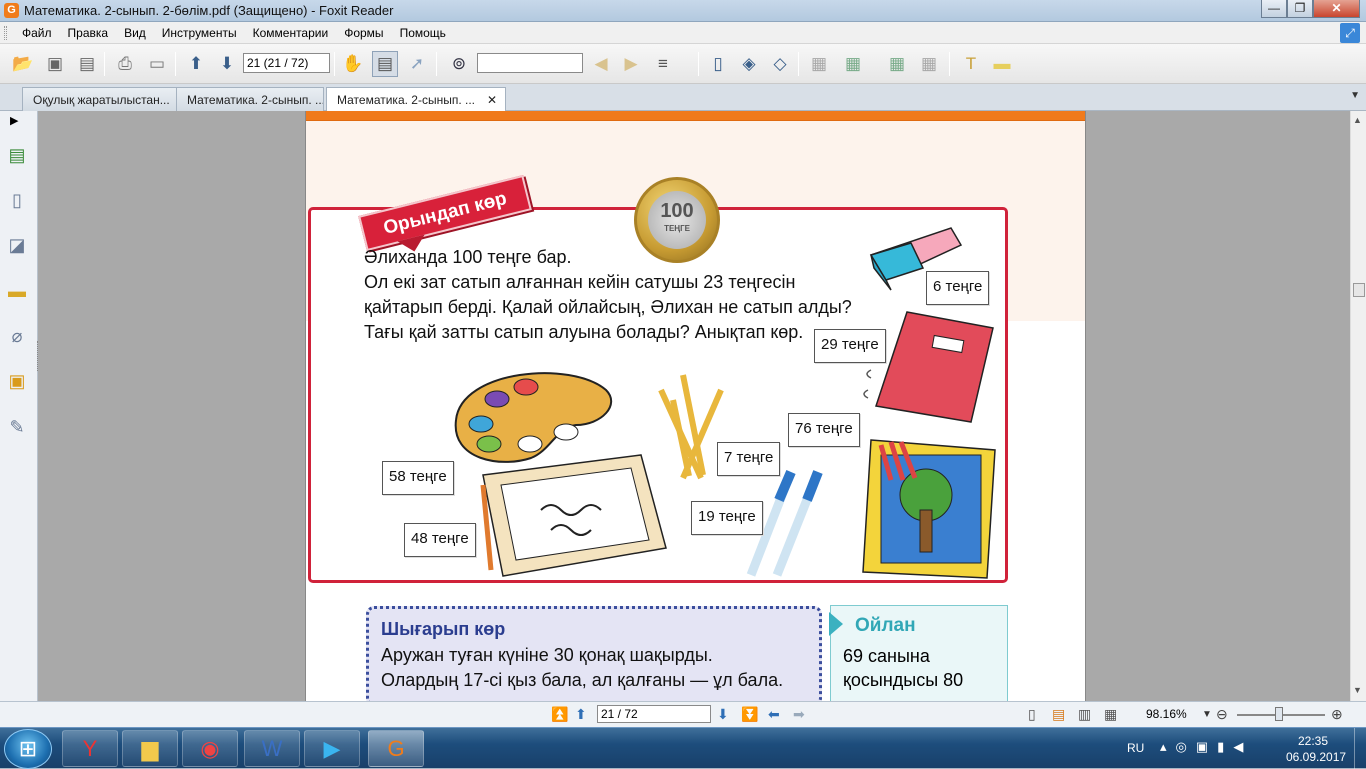 The width and height of the screenshot is (1366, 769). What do you see at coordinates (853, 64) in the screenshot?
I see `convert-pdf-icon: ▦` at bounding box center [853, 64].